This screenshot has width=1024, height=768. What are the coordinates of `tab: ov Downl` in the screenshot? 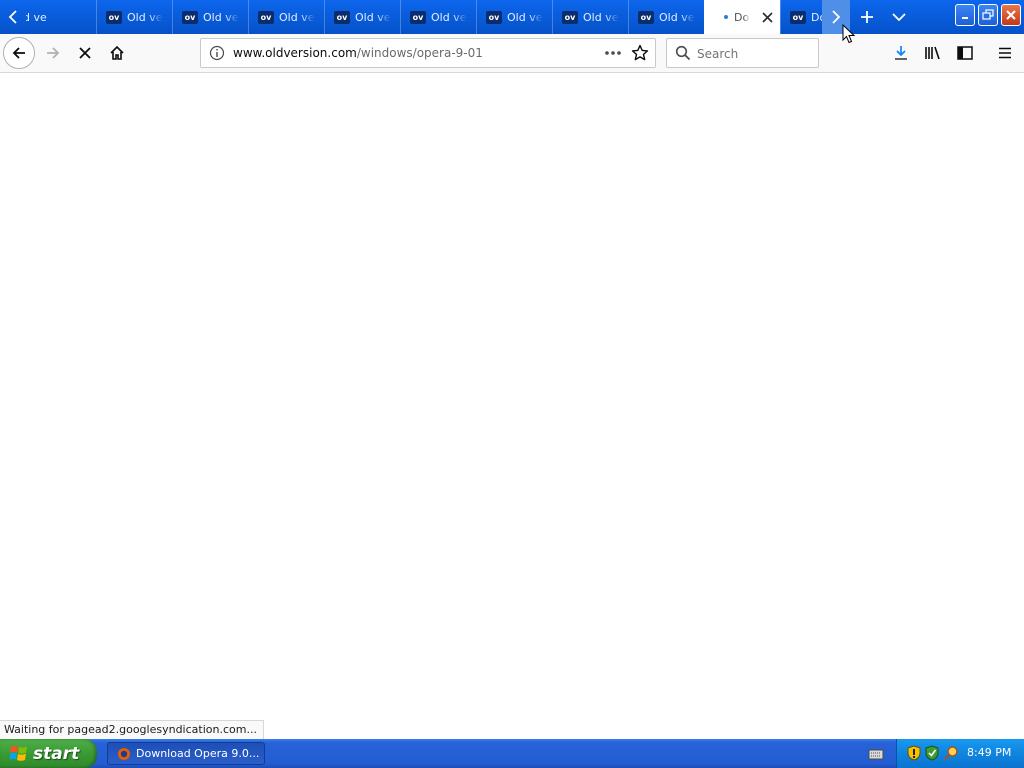 It's located at (801, 17).